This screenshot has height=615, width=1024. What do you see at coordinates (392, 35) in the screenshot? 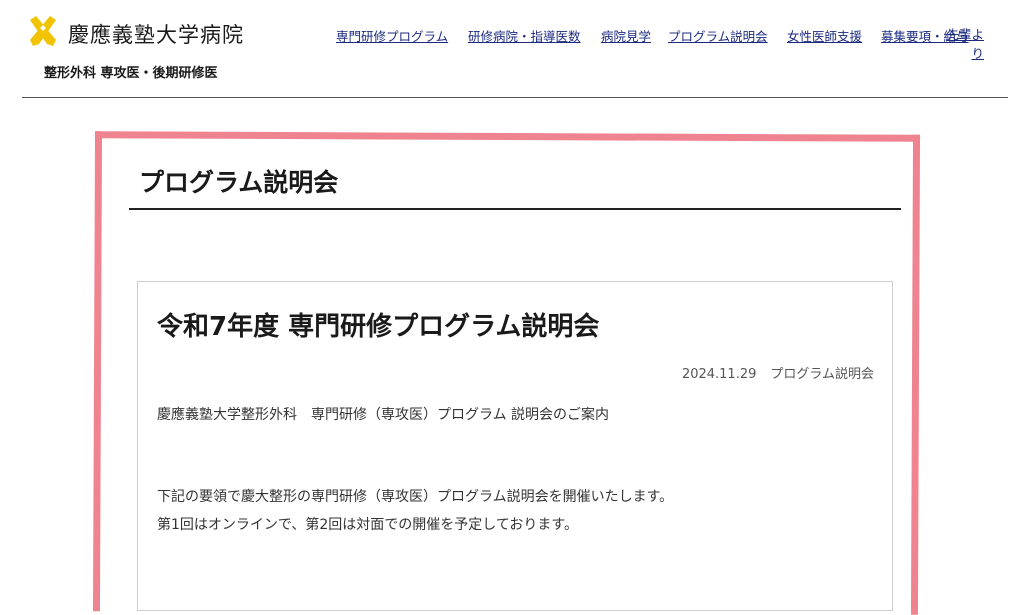
I see `nav-link-program: 専門研修プログラム` at bounding box center [392, 35].